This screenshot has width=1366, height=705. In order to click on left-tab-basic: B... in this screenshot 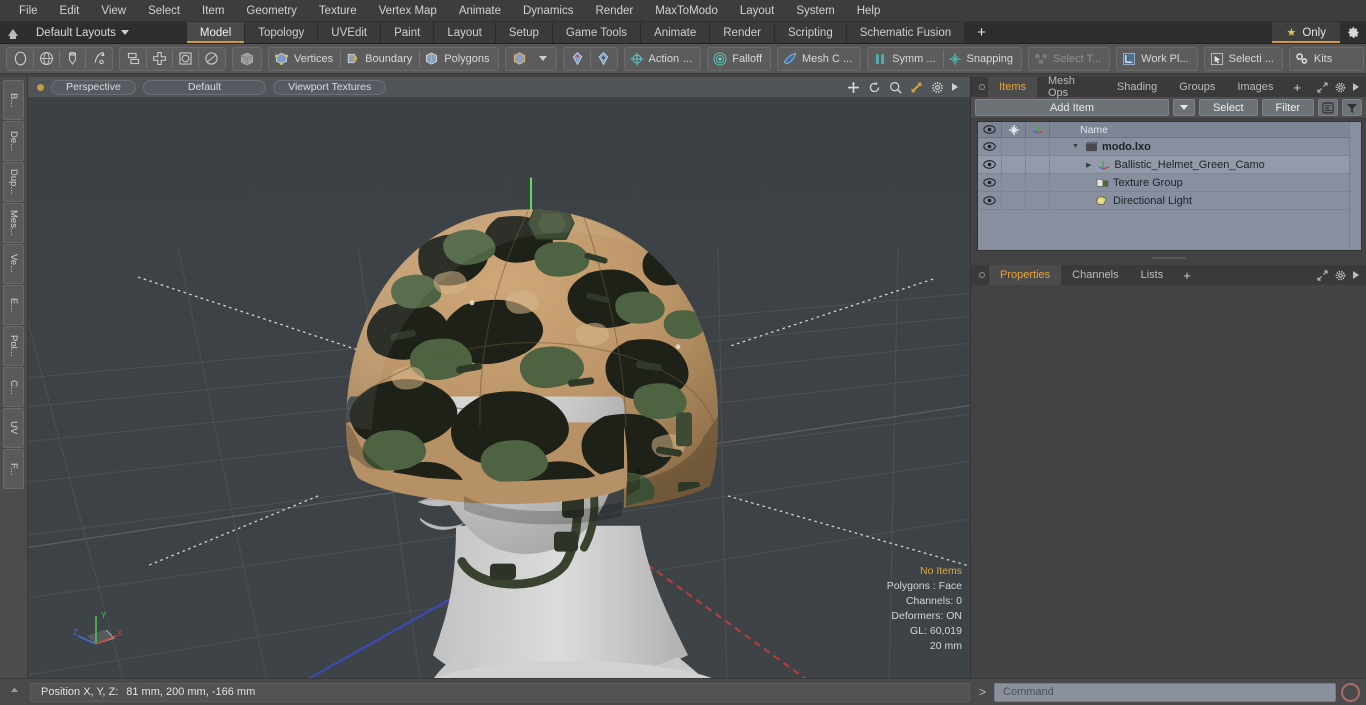, I will do `click(13, 100)`.